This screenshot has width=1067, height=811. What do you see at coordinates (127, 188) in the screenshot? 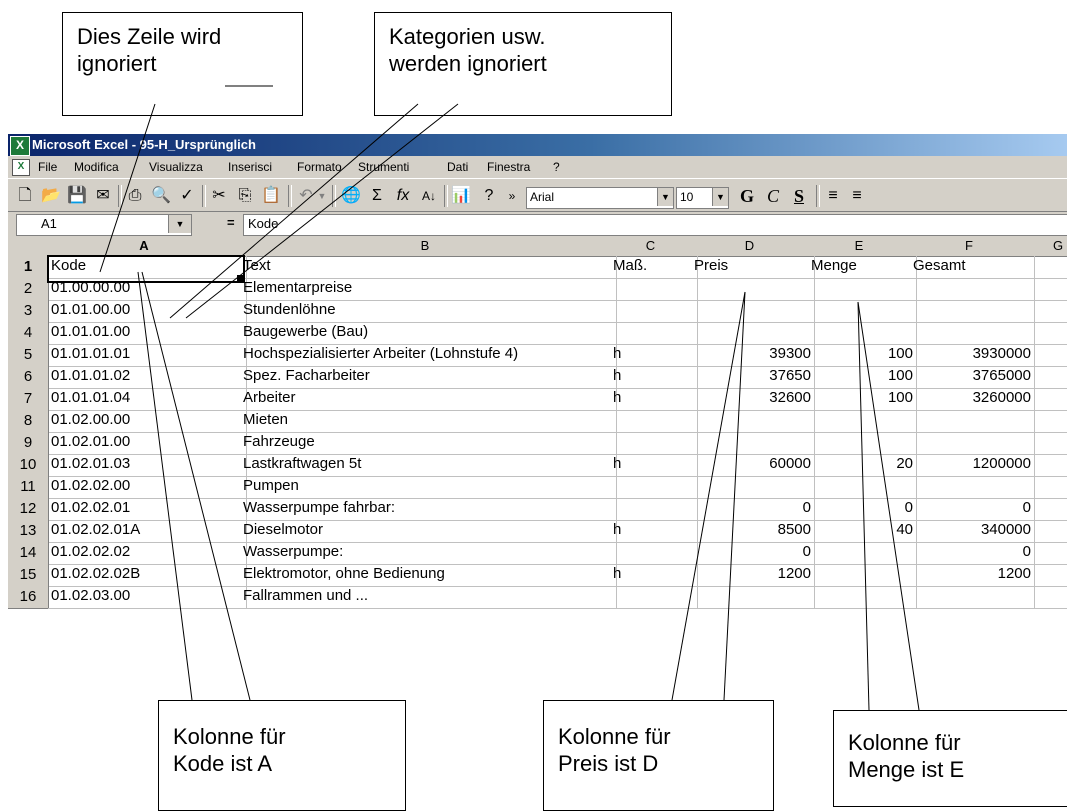
I see `pointer-row-ignored` at bounding box center [127, 188].